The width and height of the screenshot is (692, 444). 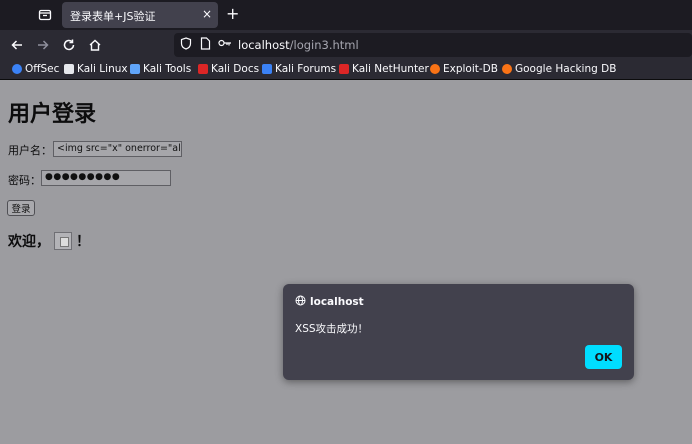 I want to click on globe-icon, so click(x=300, y=302).